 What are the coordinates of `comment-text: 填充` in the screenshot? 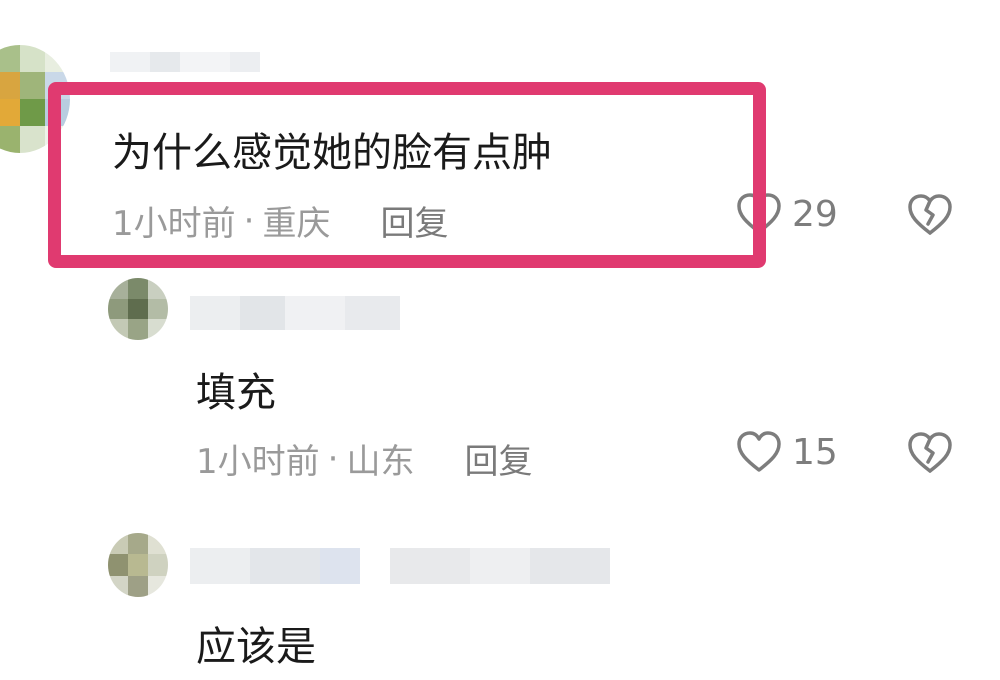 It's located at (236, 393).